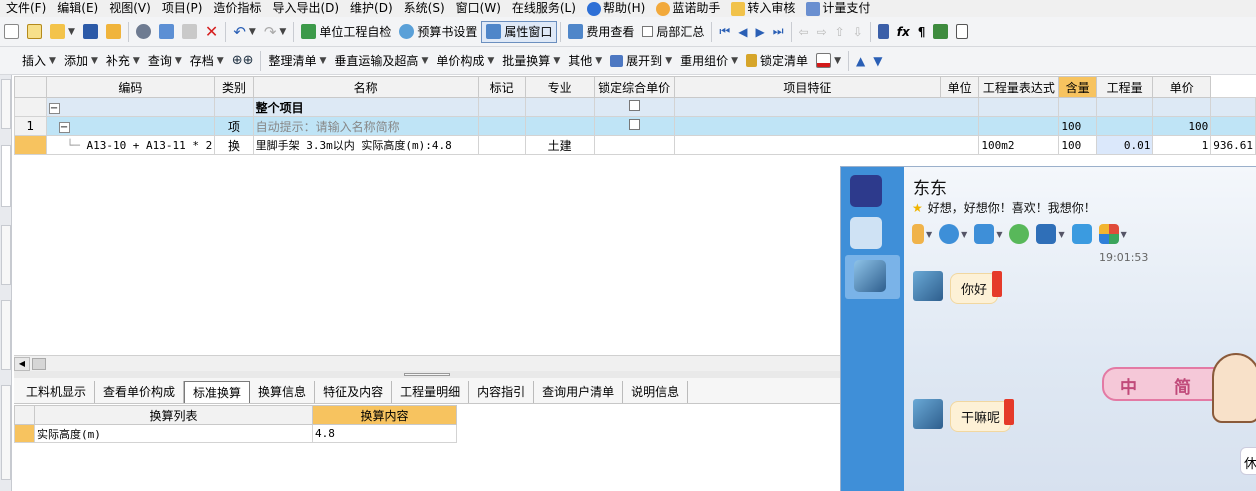  Describe the element at coordinates (828, 61) in the screenshot. I see `fill-color-button: ▼` at that location.